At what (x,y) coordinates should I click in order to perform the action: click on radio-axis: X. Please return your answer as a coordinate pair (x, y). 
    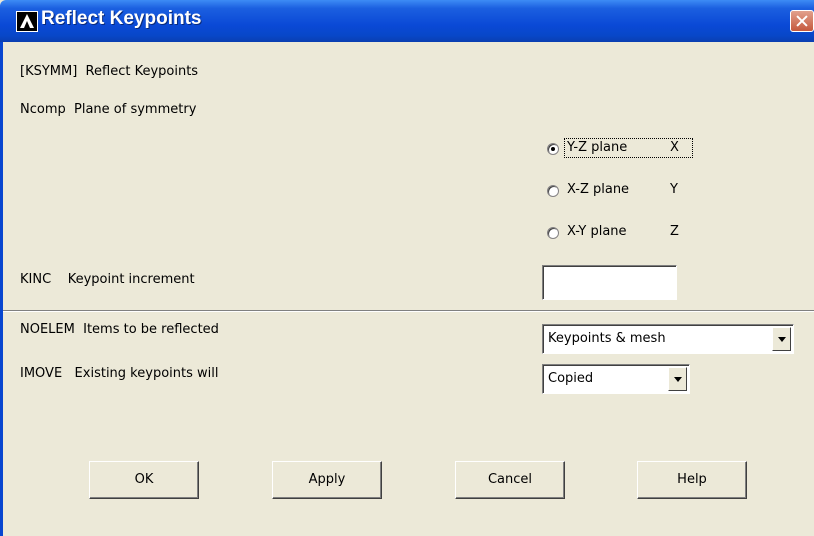
    Looking at the image, I should click on (674, 147).